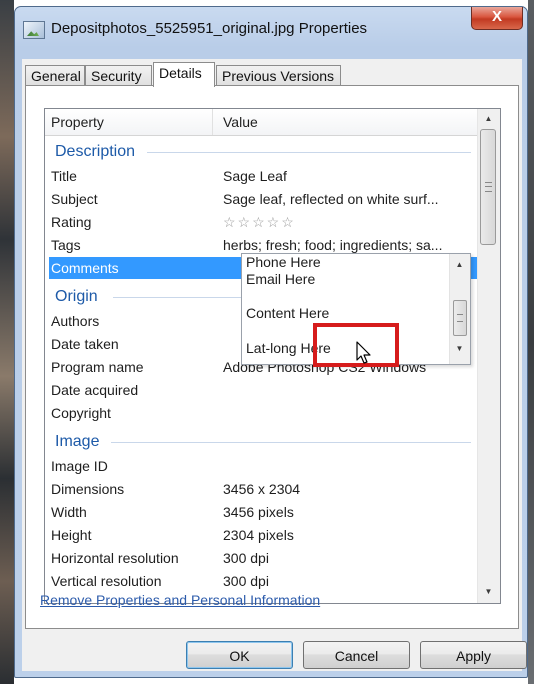  What do you see at coordinates (265, 442) in the screenshot?
I see `group-heading-image: Image` at bounding box center [265, 442].